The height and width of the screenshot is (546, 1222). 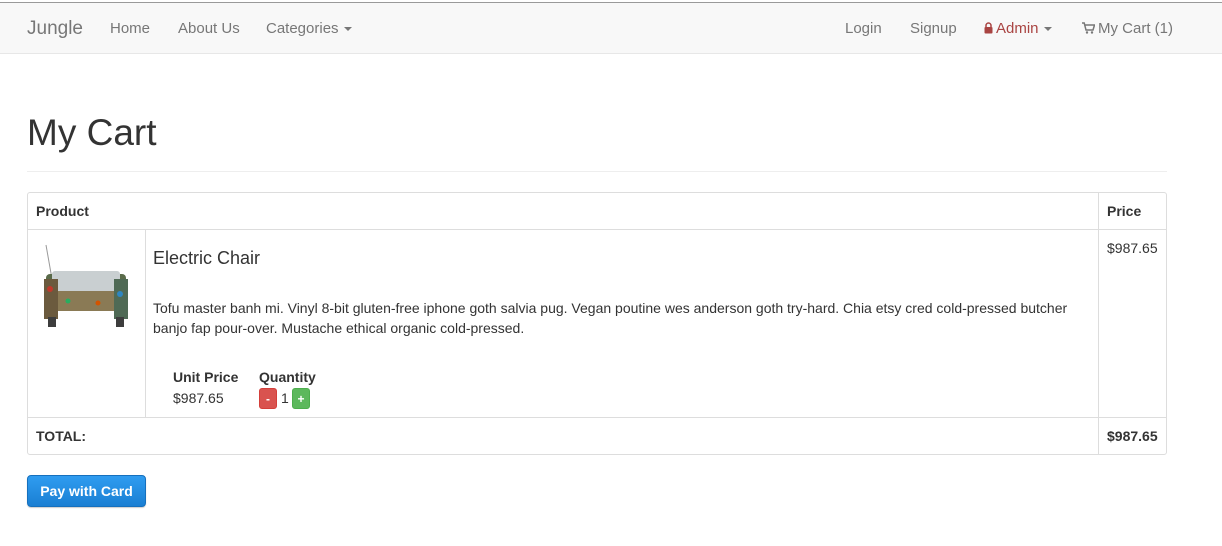 I want to click on nav-home: Home, so click(x=130, y=29).